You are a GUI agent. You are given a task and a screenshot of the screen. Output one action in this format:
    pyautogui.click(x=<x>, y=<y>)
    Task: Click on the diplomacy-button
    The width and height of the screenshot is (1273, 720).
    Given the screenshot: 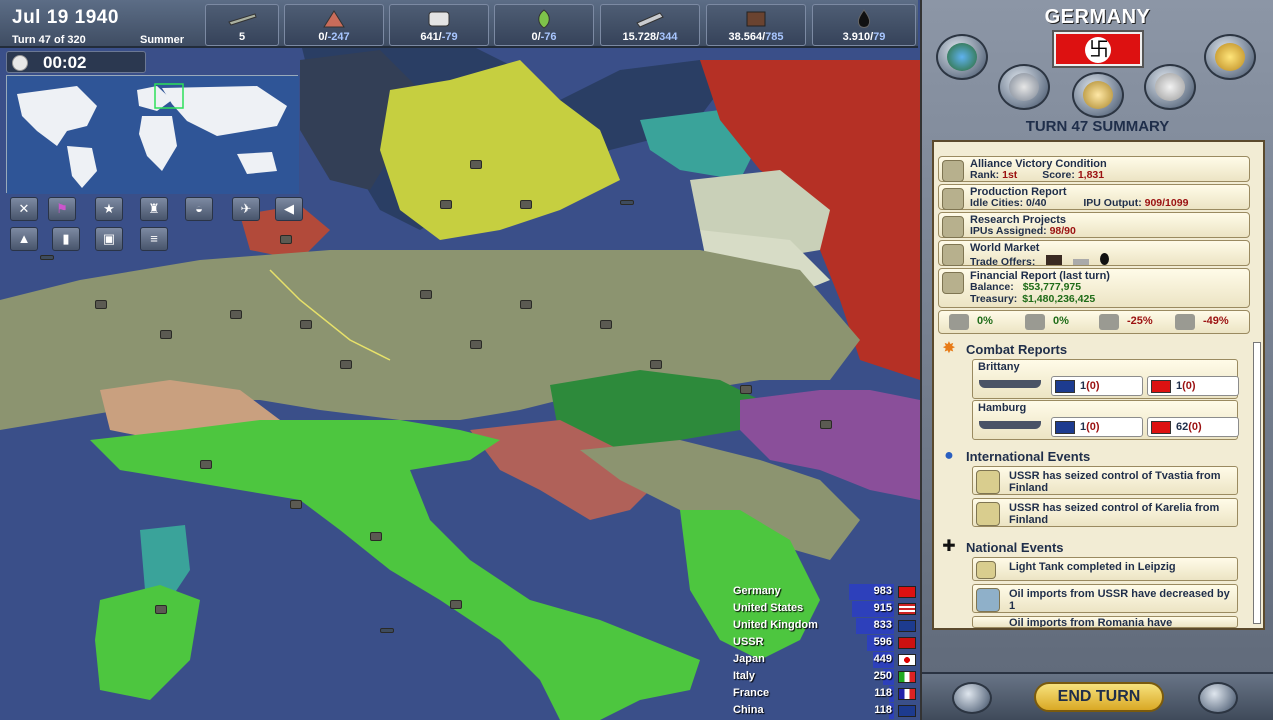 What is the action you would take?
    pyautogui.click(x=962, y=57)
    